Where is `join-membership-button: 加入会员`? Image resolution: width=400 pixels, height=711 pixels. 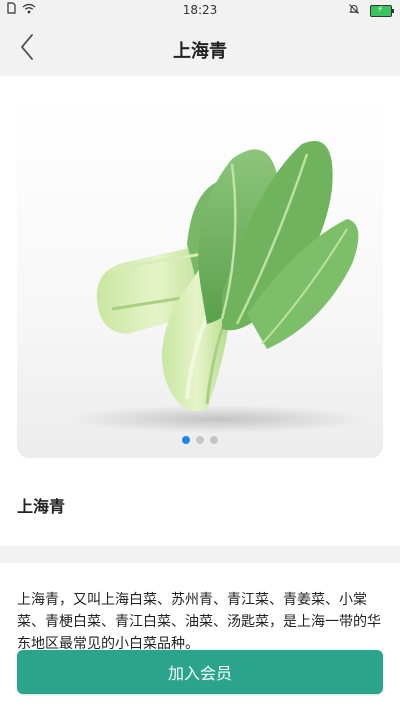
join-membership-button: 加入会员 is located at coordinates (200, 672).